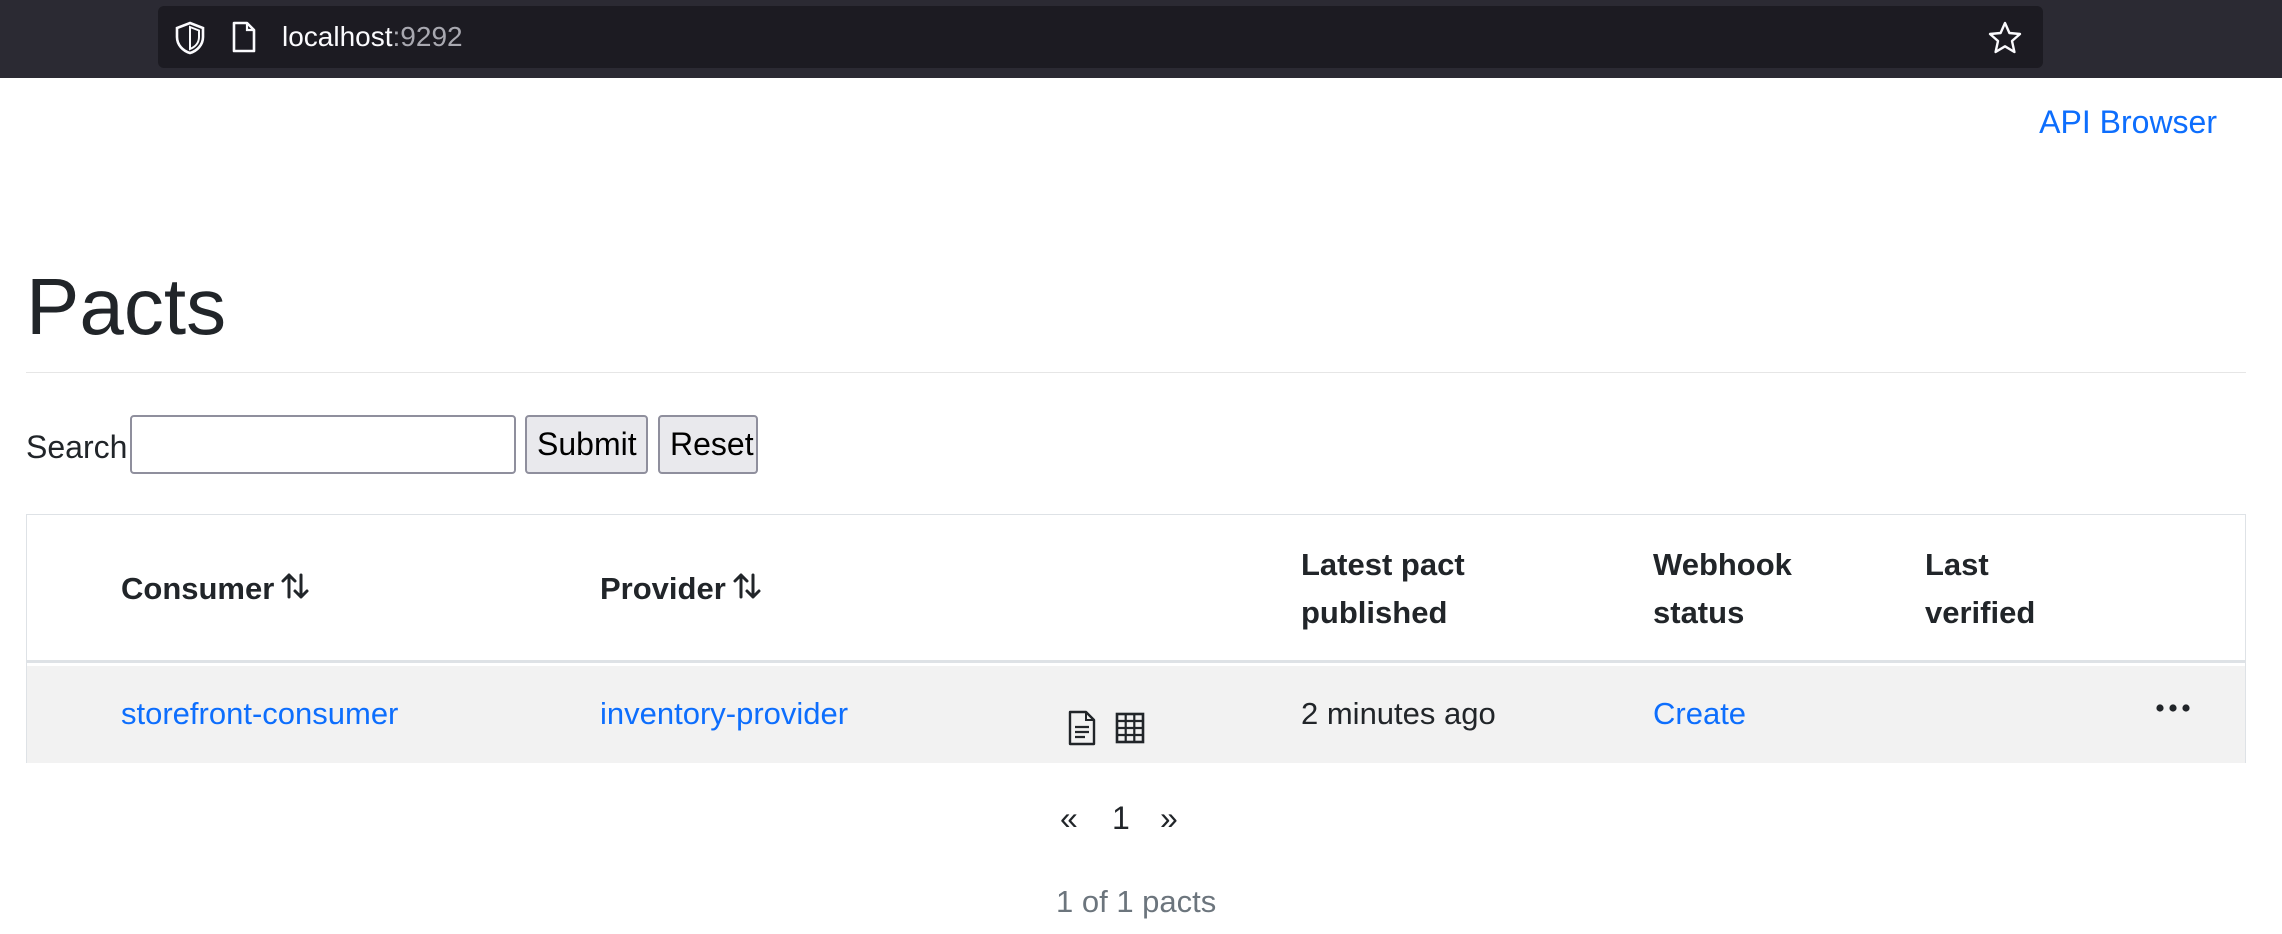 Image resolution: width=2282 pixels, height=934 pixels. Describe the element at coordinates (1082, 728) in the screenshot. I see `document-icon` at that location.